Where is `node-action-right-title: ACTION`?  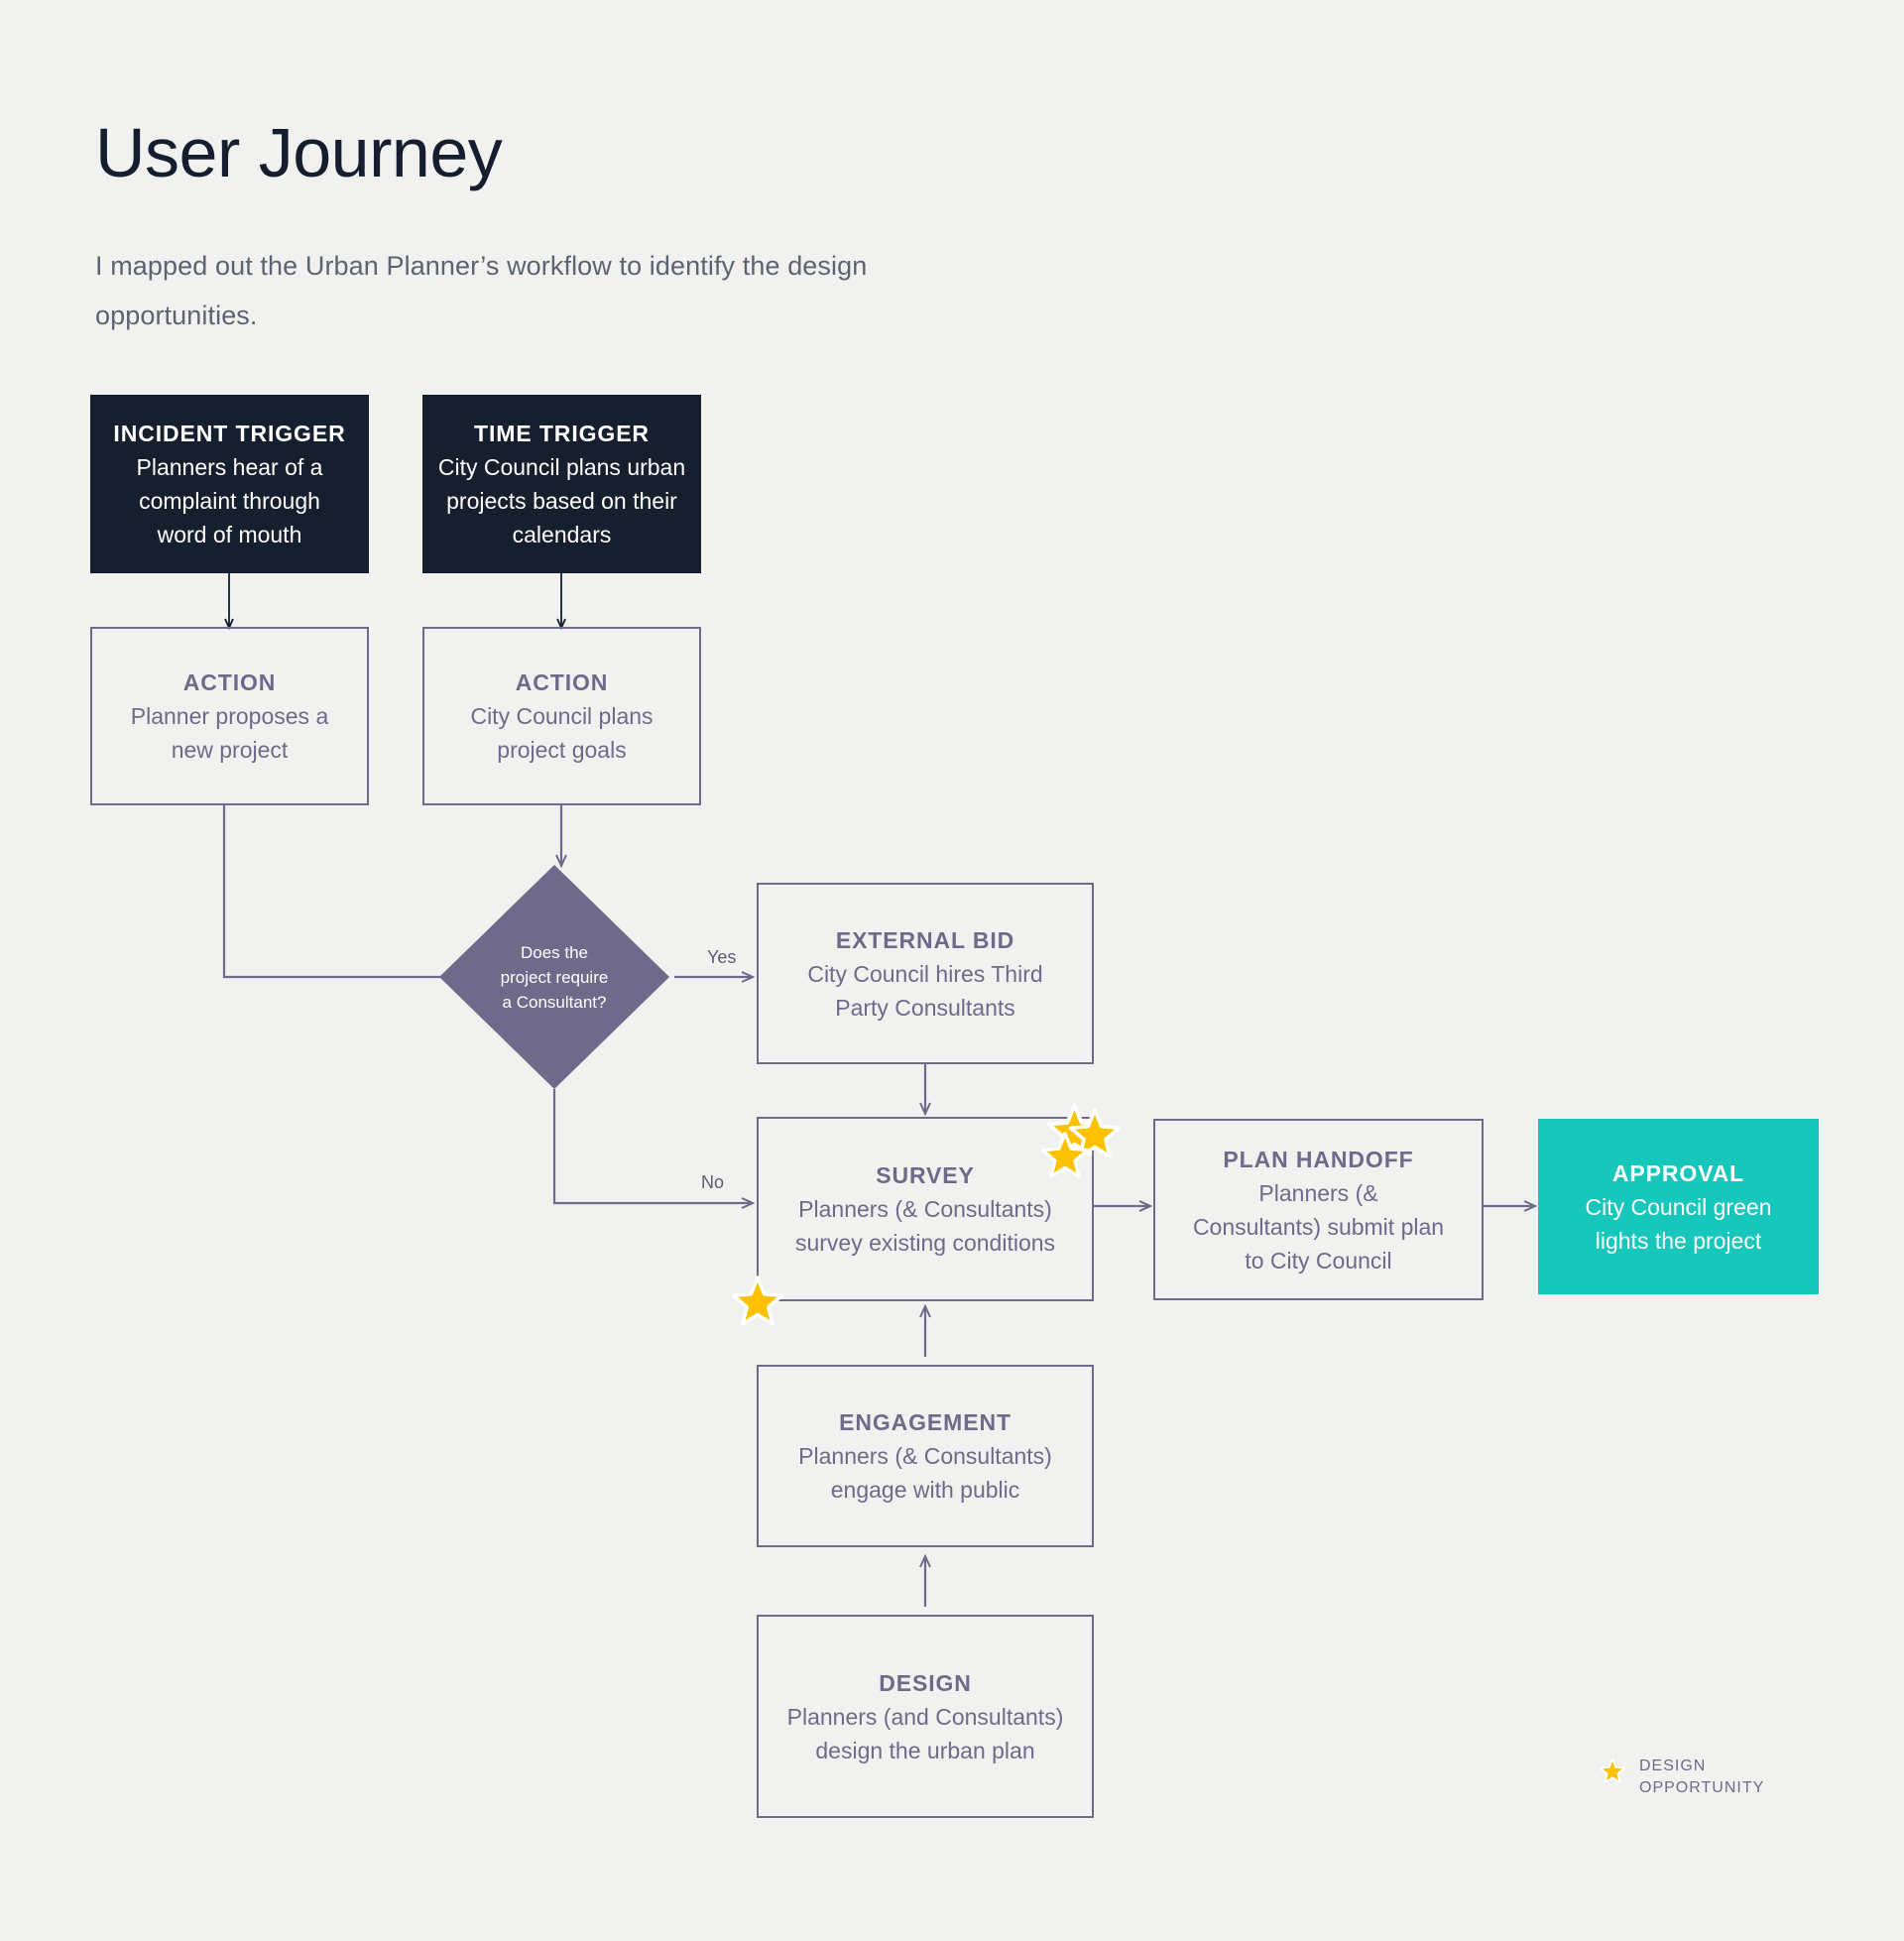 node-action-right-title: ACTION is located at coordinates (562, 682).